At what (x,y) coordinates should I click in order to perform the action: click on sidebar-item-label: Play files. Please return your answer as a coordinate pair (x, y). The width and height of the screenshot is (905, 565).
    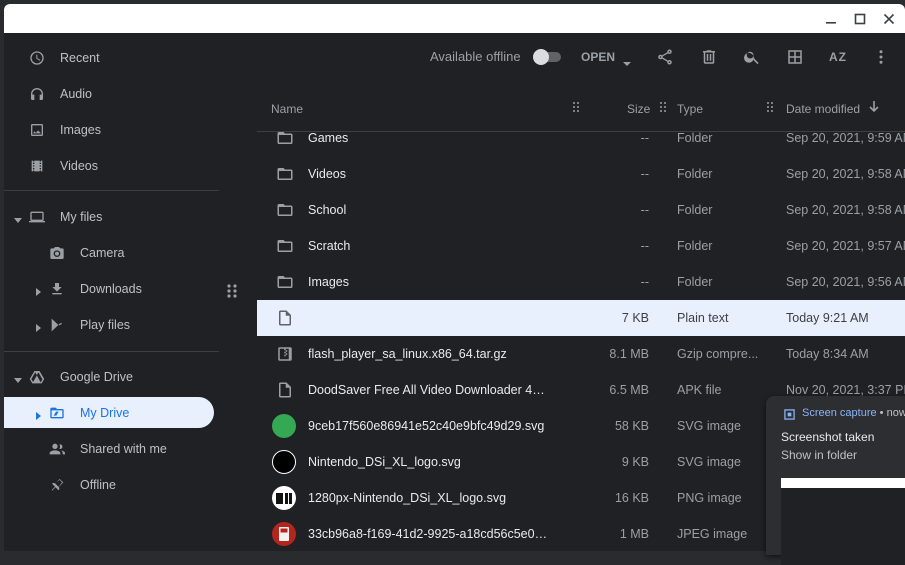
    Looking at the image, I should click on (105, 324).